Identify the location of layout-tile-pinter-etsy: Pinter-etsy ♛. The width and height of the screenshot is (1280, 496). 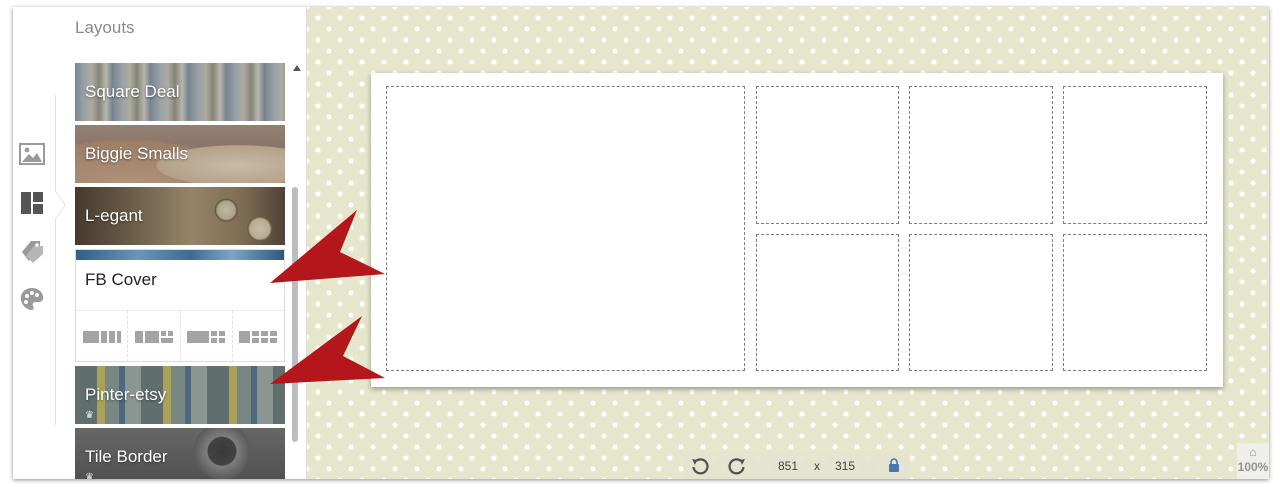
(180, 395).